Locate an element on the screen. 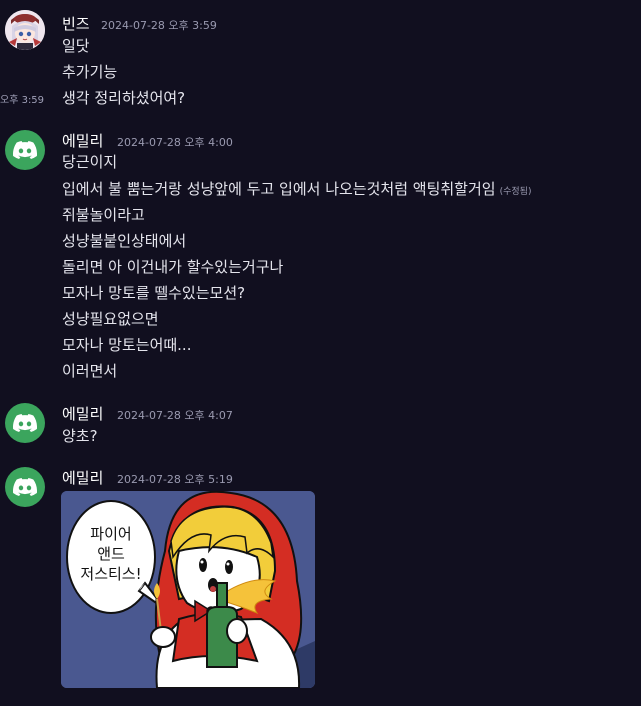  message-line: 양초? is located at coordinates (80, 436).